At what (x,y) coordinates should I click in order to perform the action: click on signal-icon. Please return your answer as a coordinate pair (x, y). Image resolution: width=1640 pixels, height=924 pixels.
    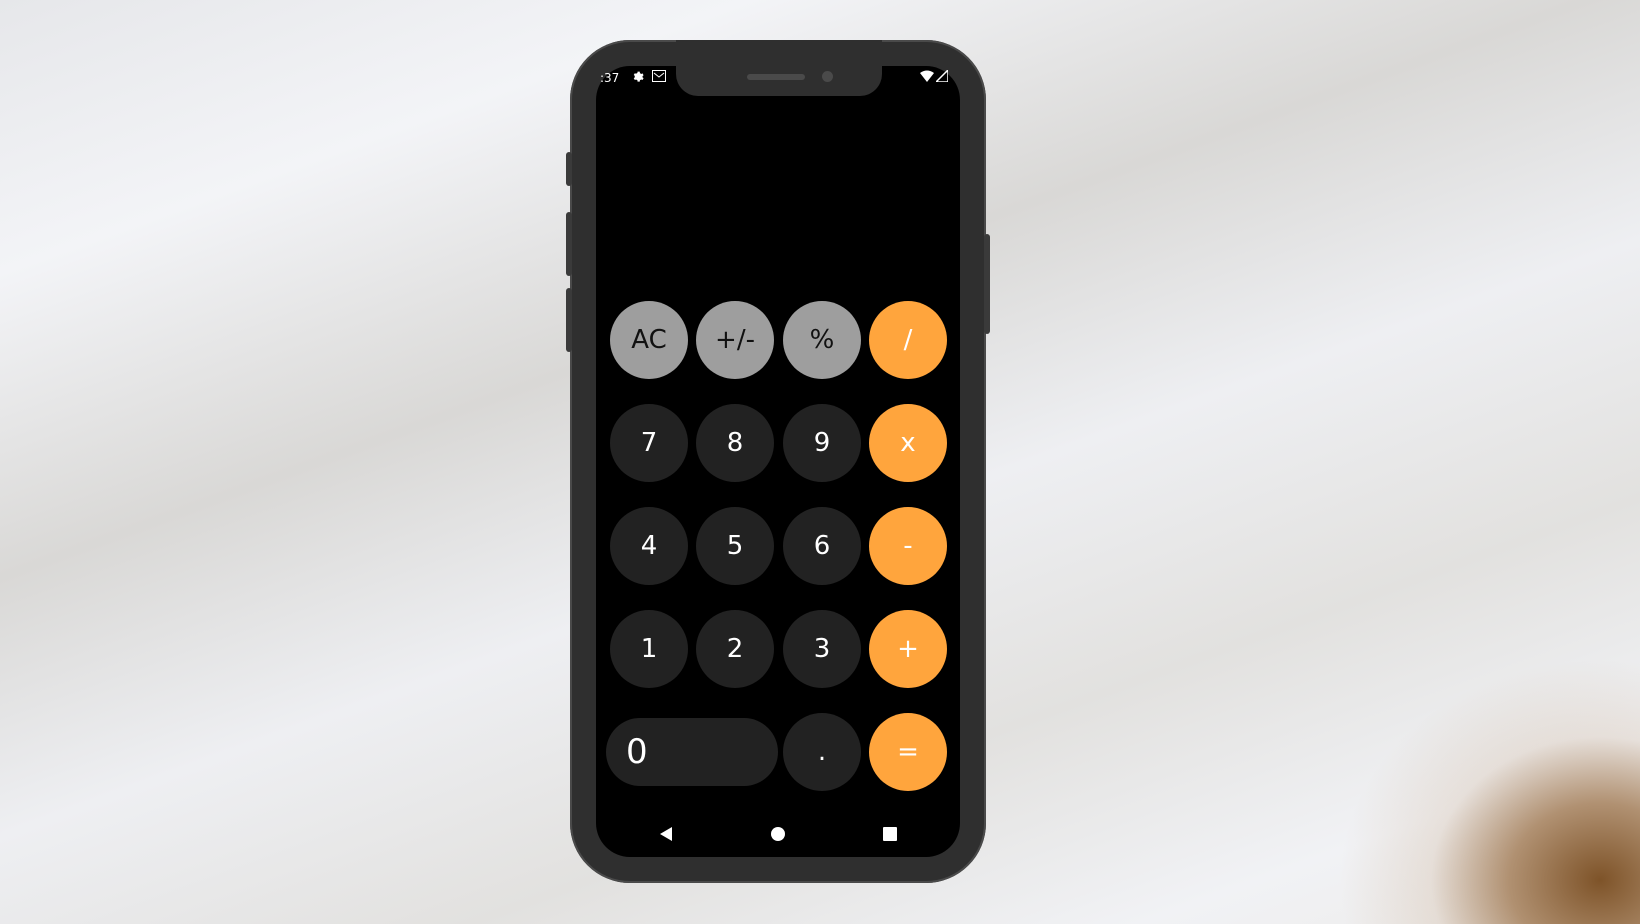
    Looking at the image, I should click on (941, 76).